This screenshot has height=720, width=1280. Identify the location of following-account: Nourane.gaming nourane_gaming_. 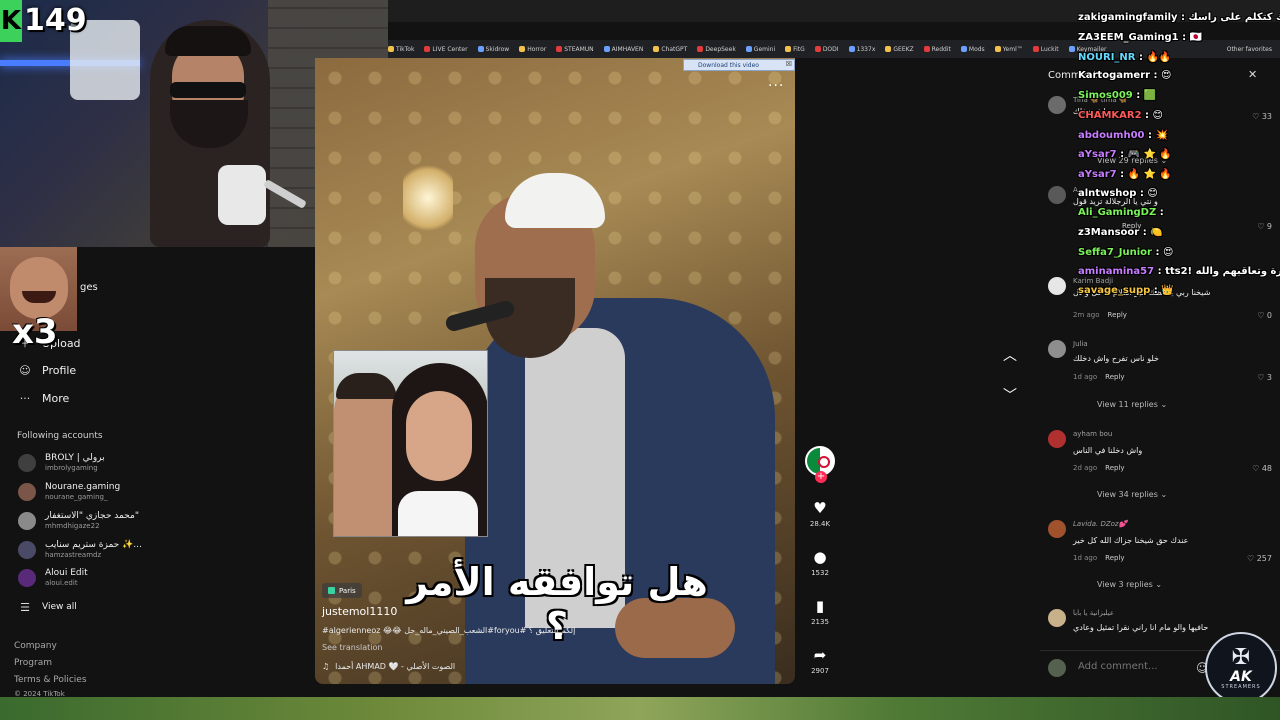
(69, 492).